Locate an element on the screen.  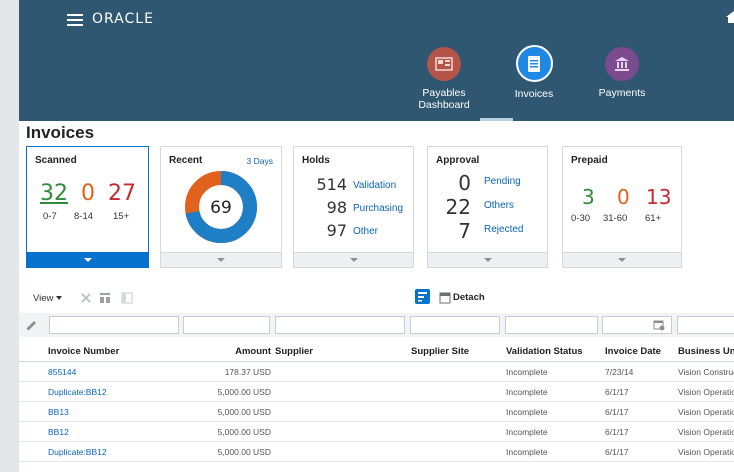
filter-validation-status is located at coordinates (551, 325).